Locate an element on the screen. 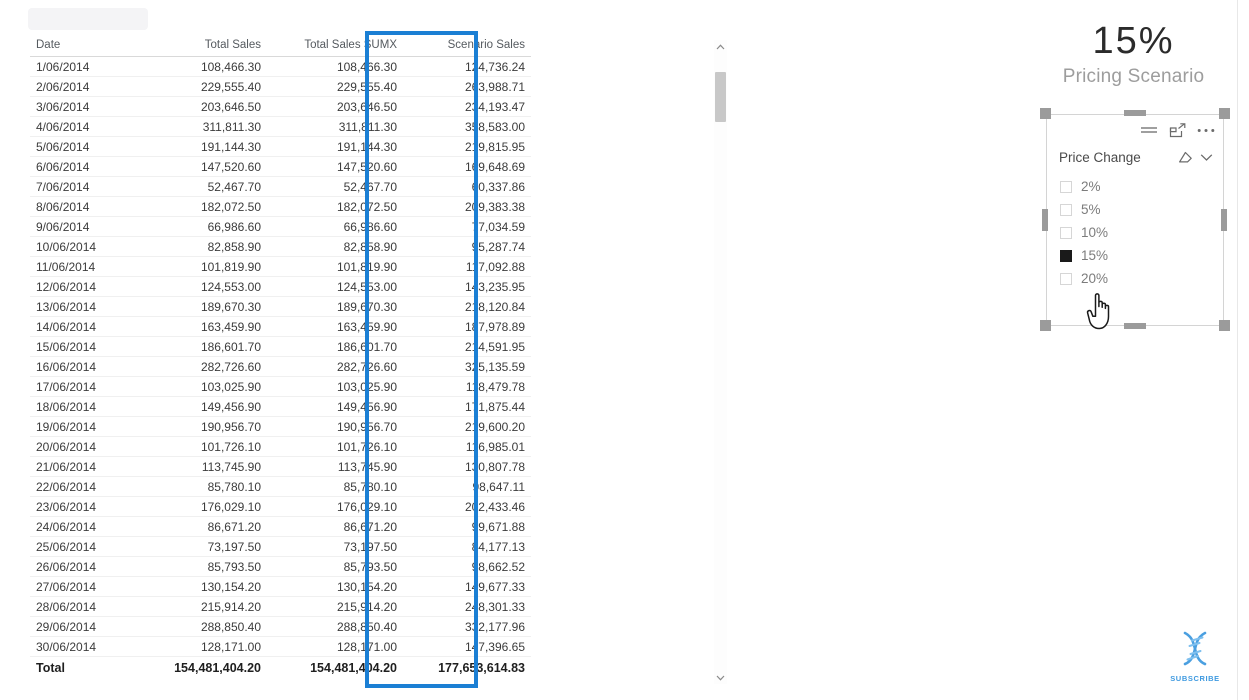  table-row: 7/06/2014 52,467.70 52,467.70 60,337.86 is located at coordinates (280, 186).